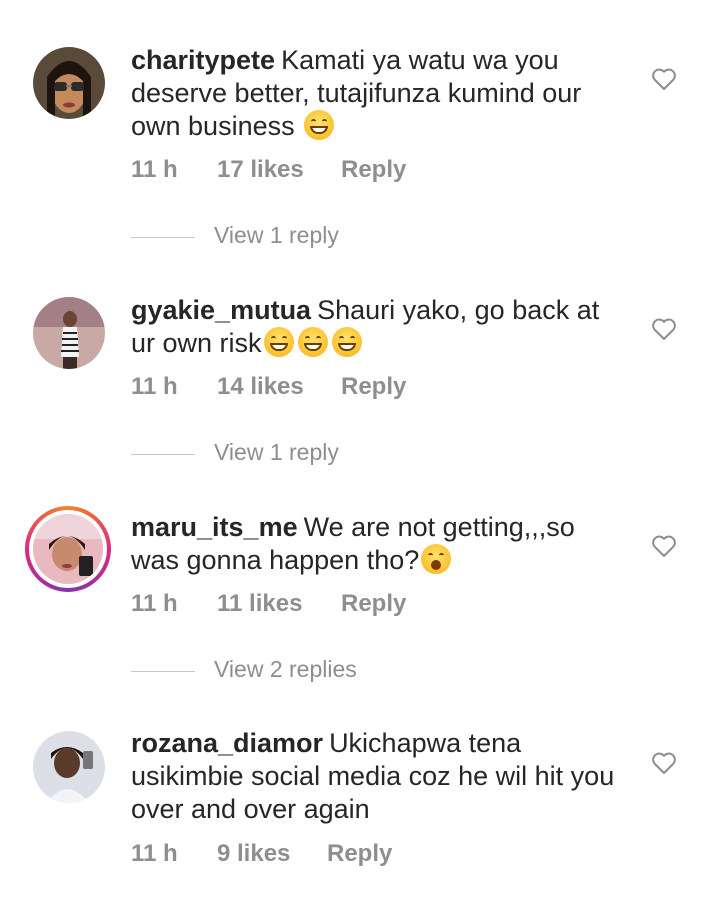 This screenshot has height=901, width=720. Describe the element at coordinates (203, 60) in the screenshot. I see `comment-username: charitypete` at that location.